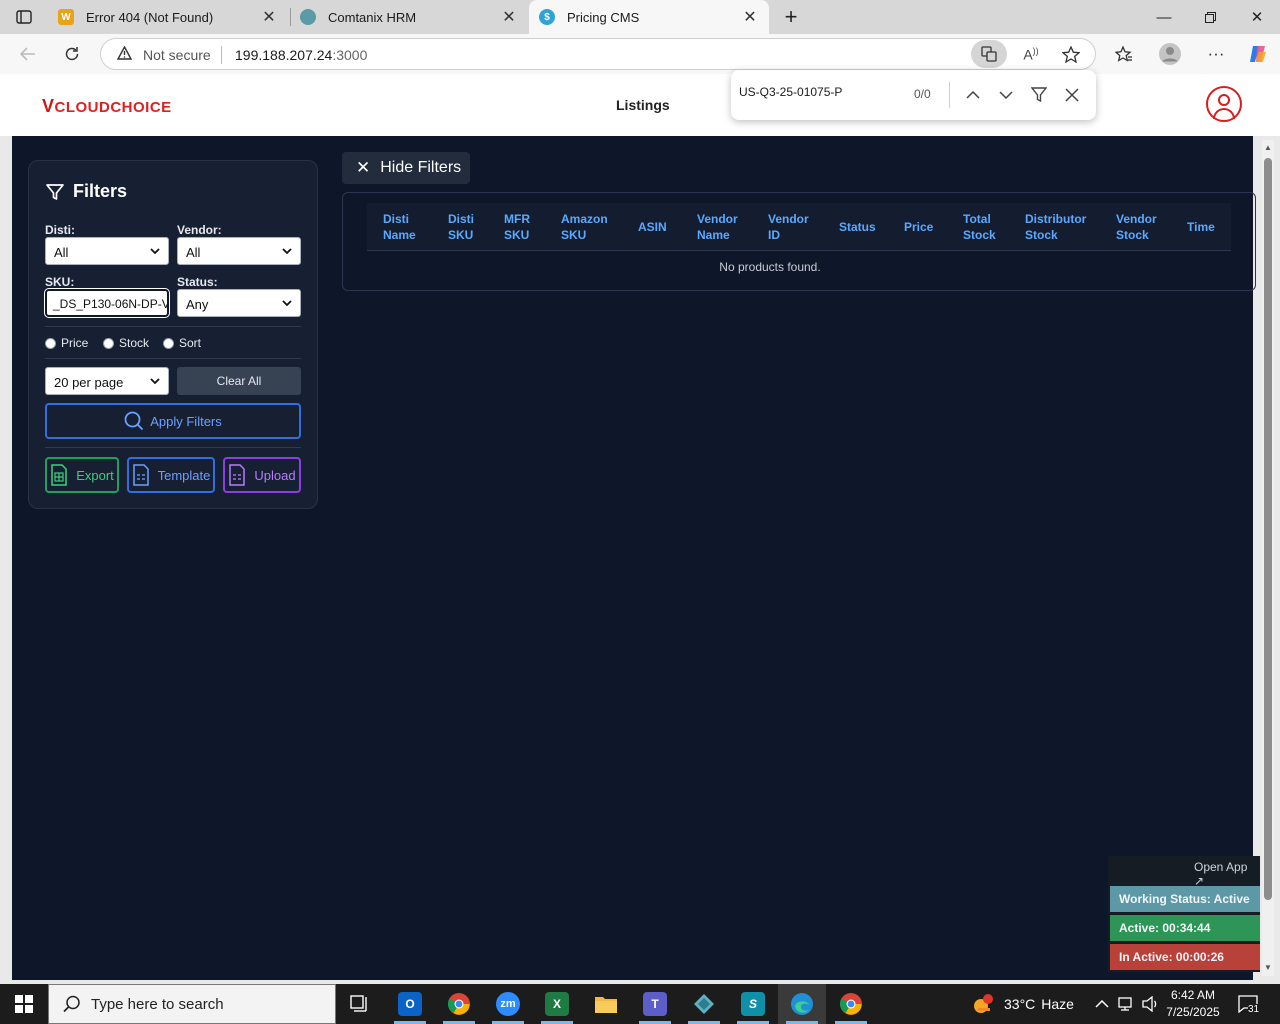  Describe the element at coordinates (857, 227) in the screenshot. I see `col-status: Status` at that location.